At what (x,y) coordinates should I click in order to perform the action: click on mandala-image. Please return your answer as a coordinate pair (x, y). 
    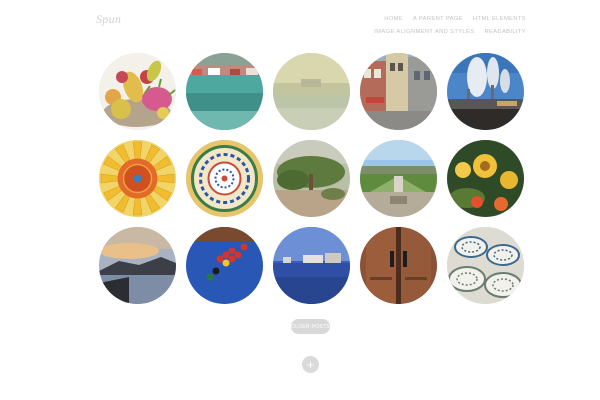
    Looking at the image, I should click on (224, 178).